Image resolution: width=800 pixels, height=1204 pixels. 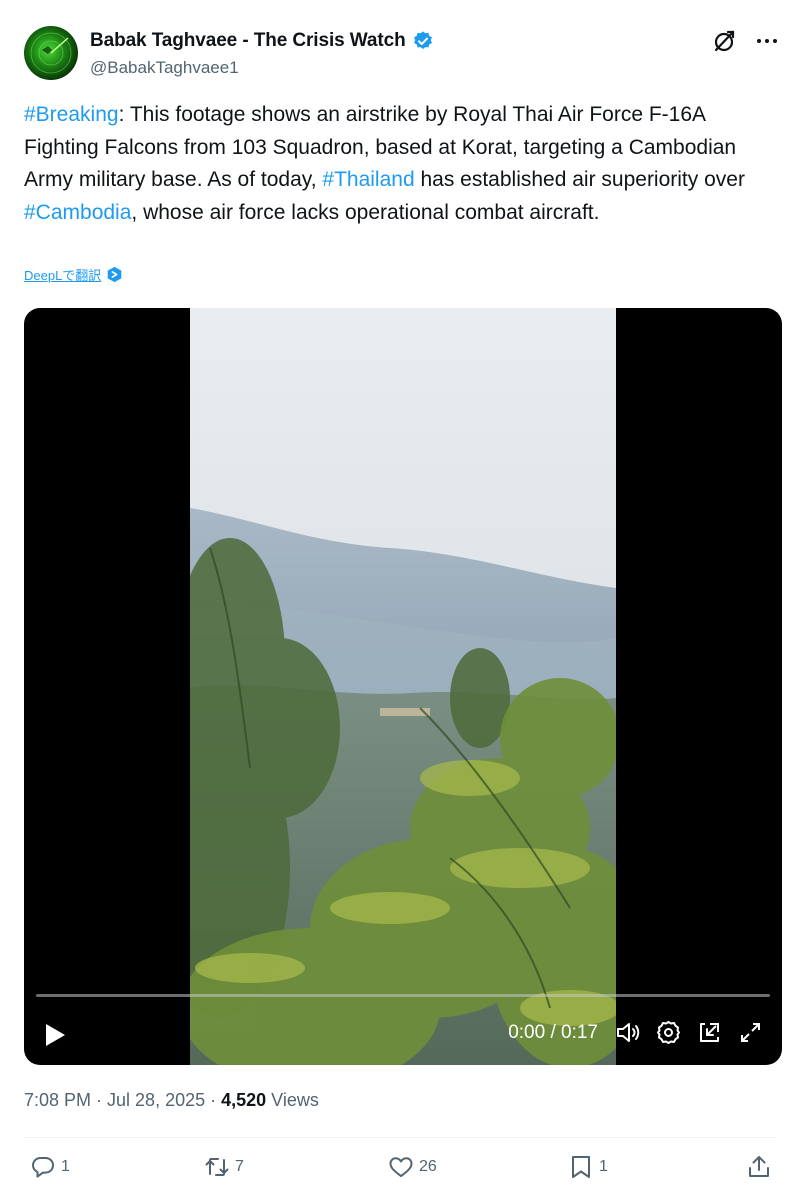 I want to click on like-button: 26, so click(x=412, y=1167).